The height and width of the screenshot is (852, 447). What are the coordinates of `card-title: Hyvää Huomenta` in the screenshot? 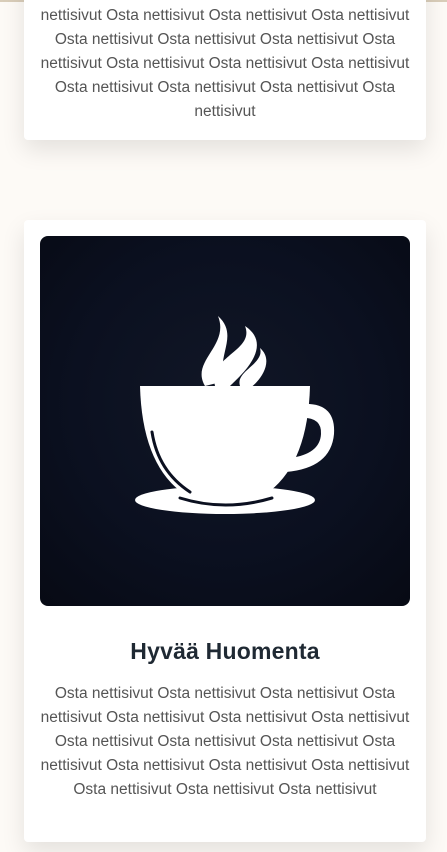 It's located at (225, 651).